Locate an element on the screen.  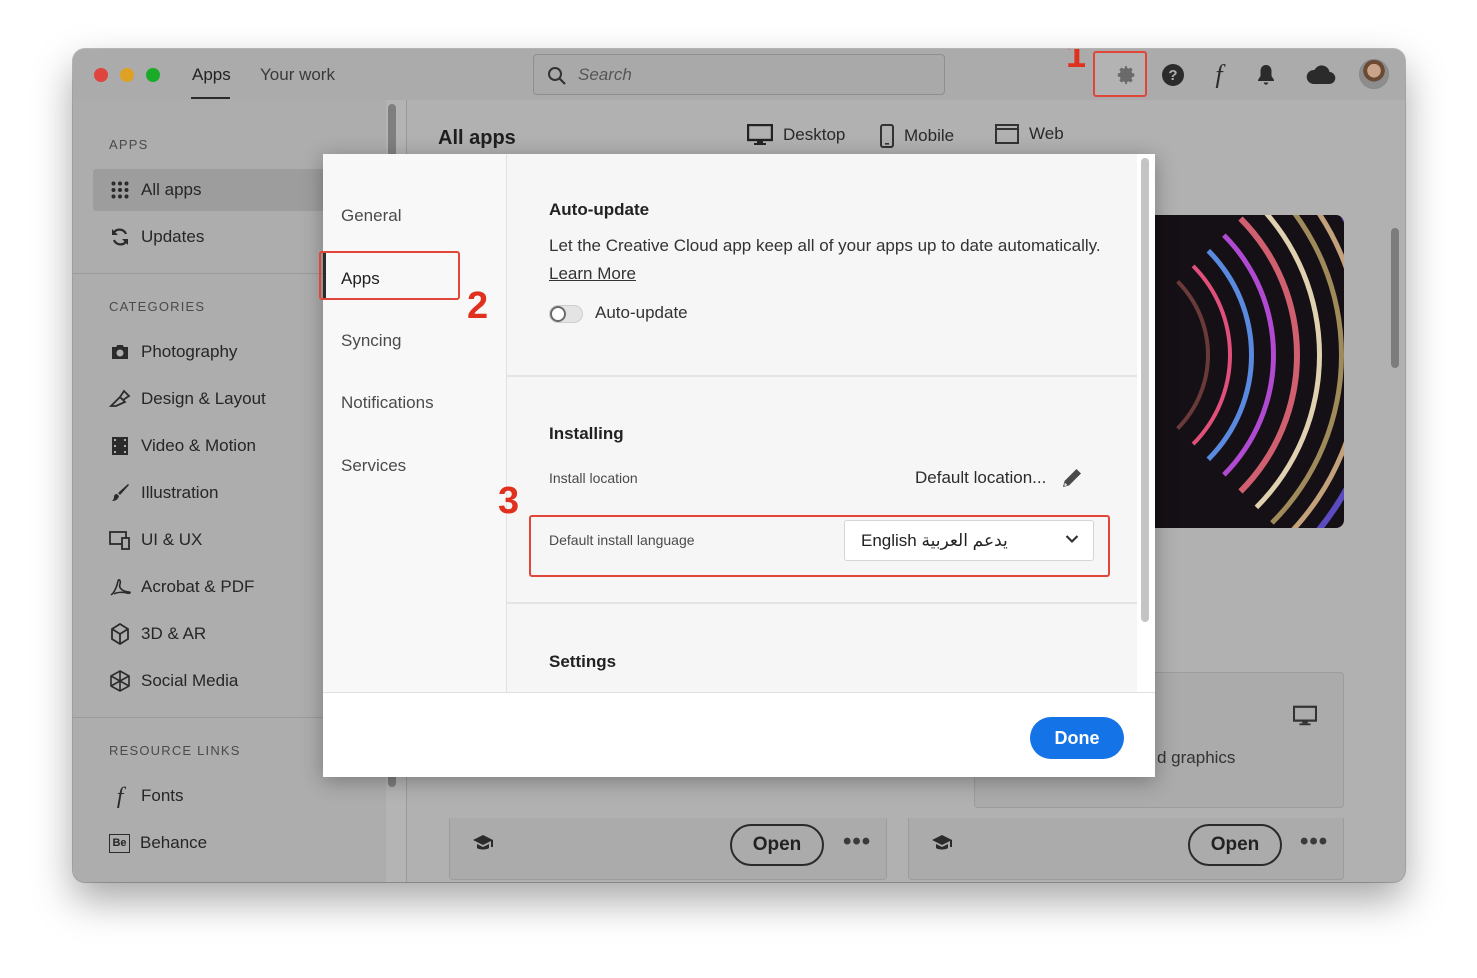
main-scrollbar is located at coordinates (1395, 298).